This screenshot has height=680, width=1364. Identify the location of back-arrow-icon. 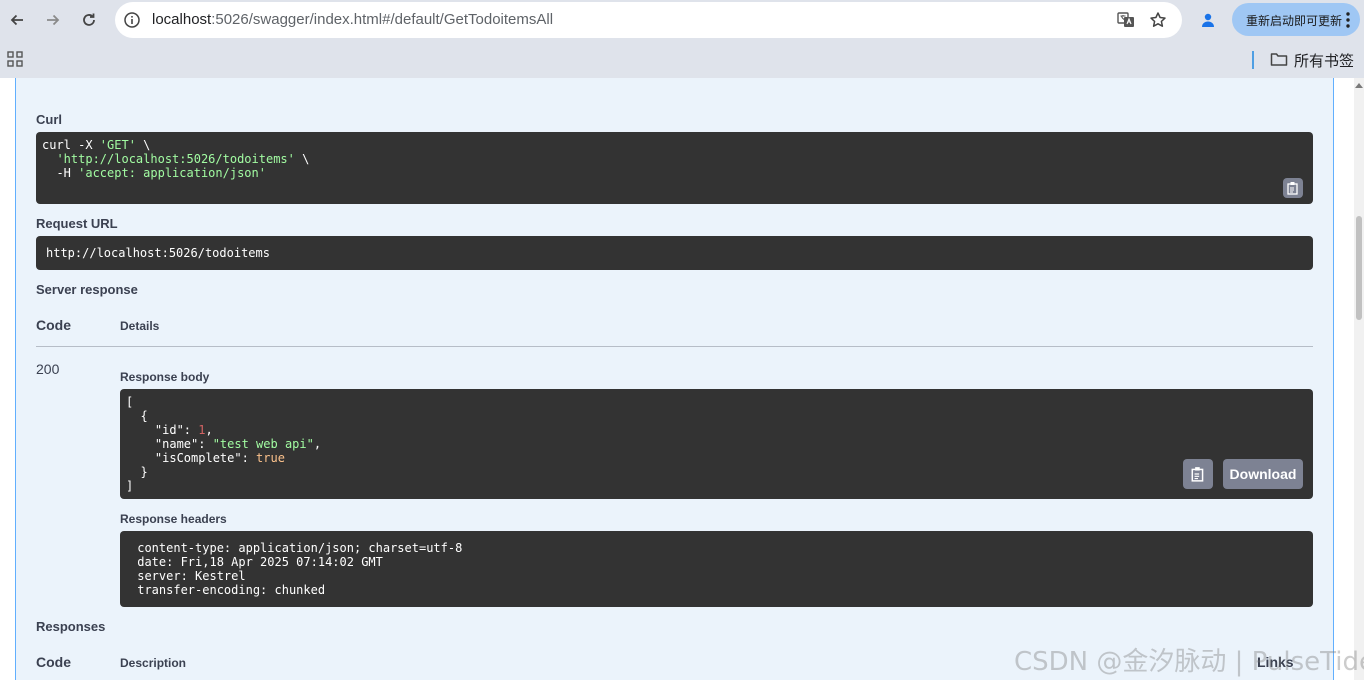
(17, 20).